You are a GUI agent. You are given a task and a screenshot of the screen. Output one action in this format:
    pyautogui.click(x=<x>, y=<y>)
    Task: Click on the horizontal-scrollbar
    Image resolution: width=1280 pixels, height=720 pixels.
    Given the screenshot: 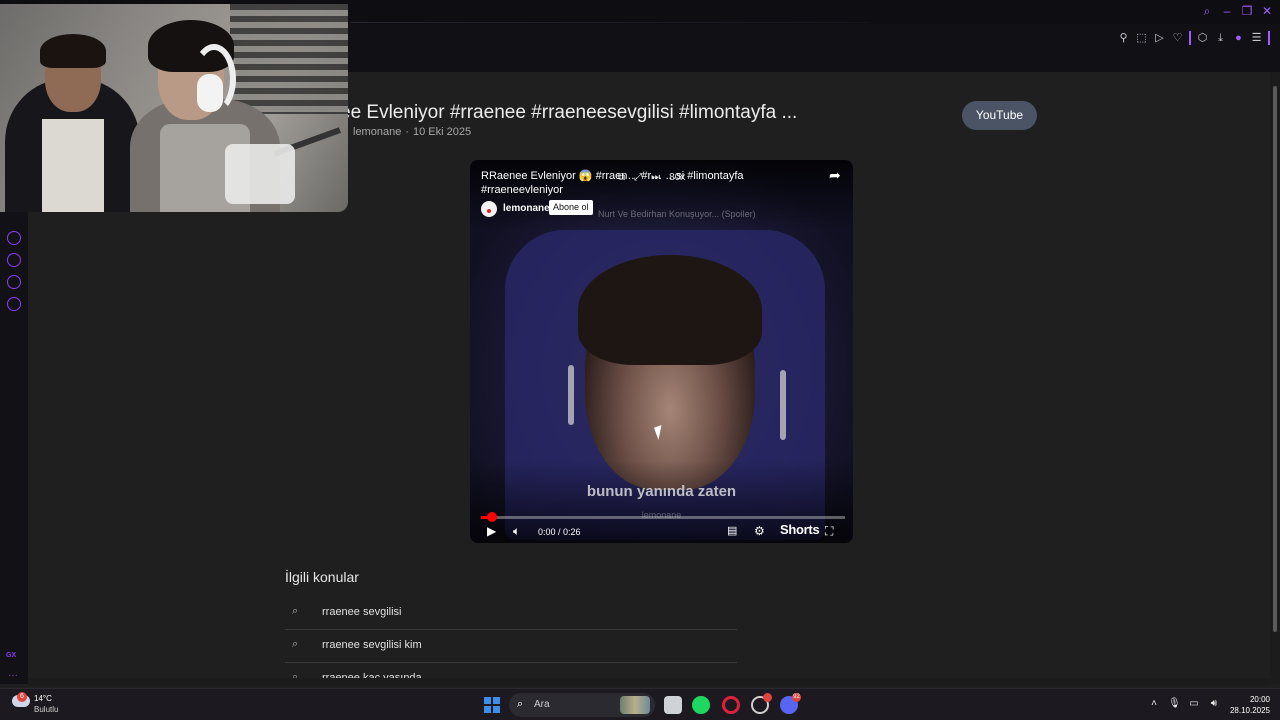 What is the action you would take?
    pyautogui.click(x=649, y=682)
    